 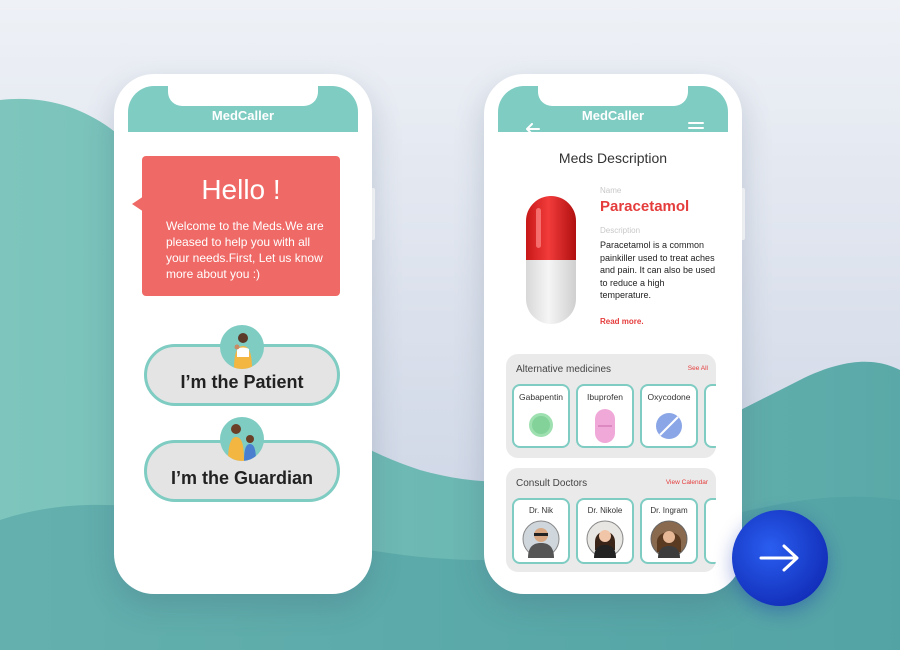 I want to click on doctor-name: Dr. Nik, so click(x=541, y=510).